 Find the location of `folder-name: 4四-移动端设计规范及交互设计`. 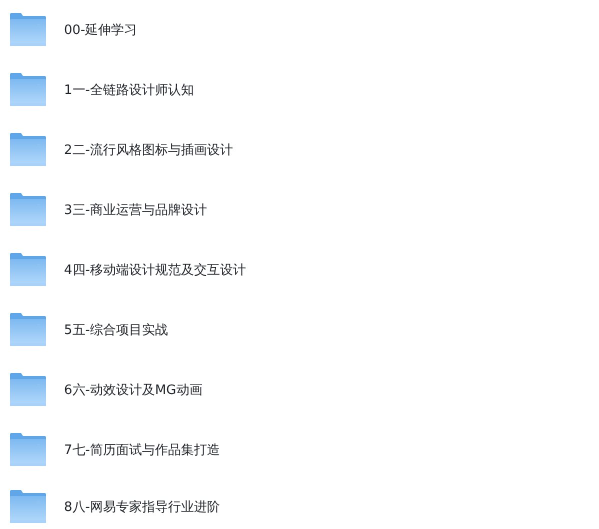

folder-name: 4四-移动端设计规范及交互设计 is located at coordinates (155, 270).